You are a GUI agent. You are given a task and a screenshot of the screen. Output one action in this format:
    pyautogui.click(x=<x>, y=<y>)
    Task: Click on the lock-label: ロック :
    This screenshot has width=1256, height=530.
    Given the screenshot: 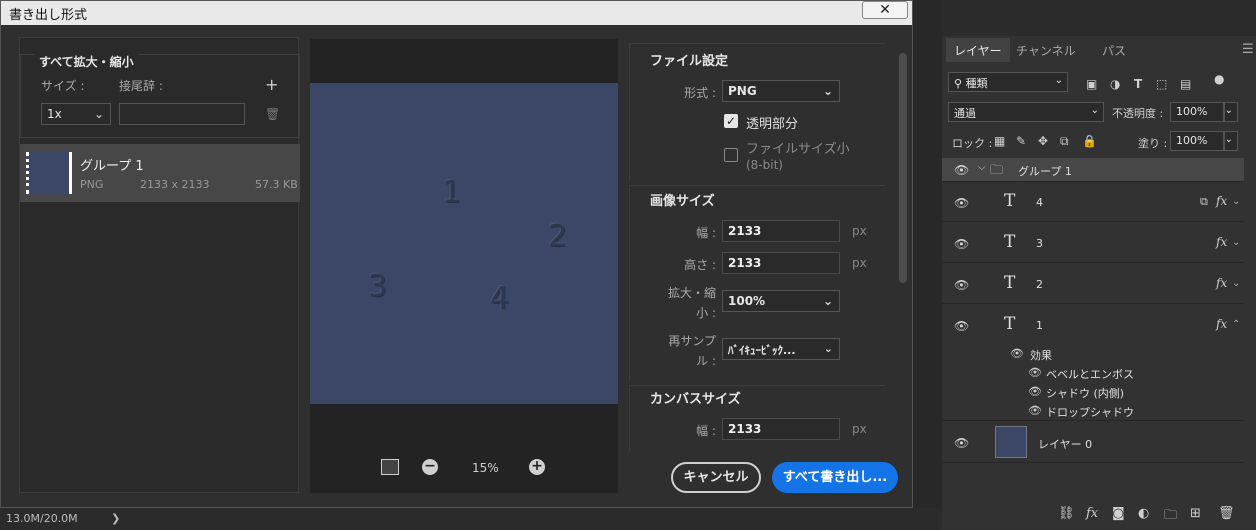 What is the action you would take?
    pyautogui.click(x=972, y=143)
    